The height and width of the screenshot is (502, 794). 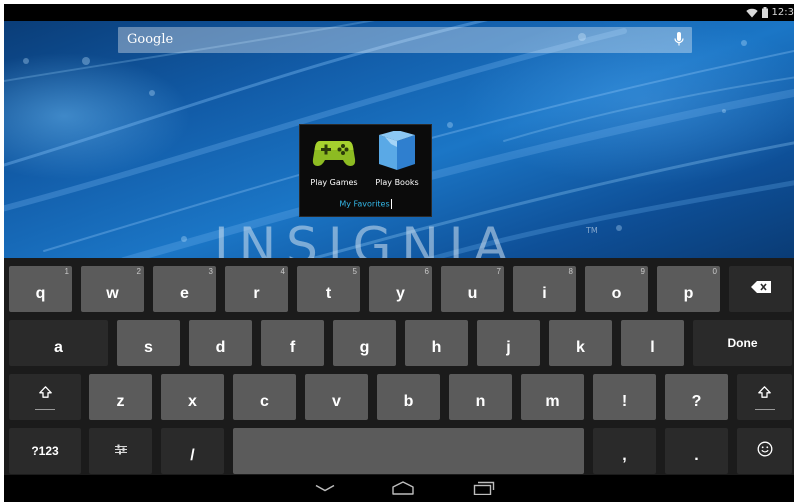 I want to click on key-label: h, so click(x=436, y=347).